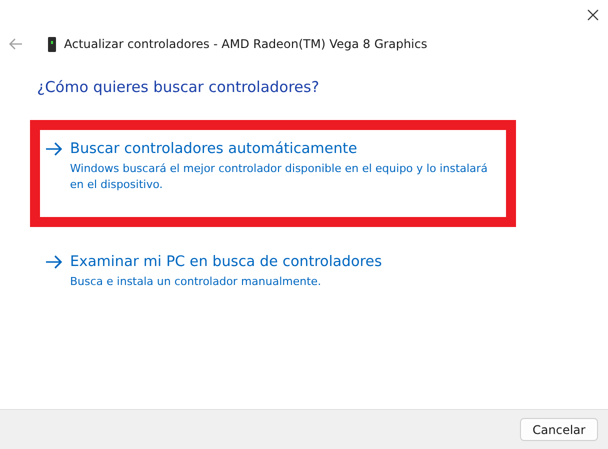 This screenshot has height=449, width=608. What do you see at coordinates (246, 44) in the screenshot?
I see `window-title: Actualizar controladores - AMD Radeon(TM) Vega 8 Graphics` at bounding box center [246, 44].